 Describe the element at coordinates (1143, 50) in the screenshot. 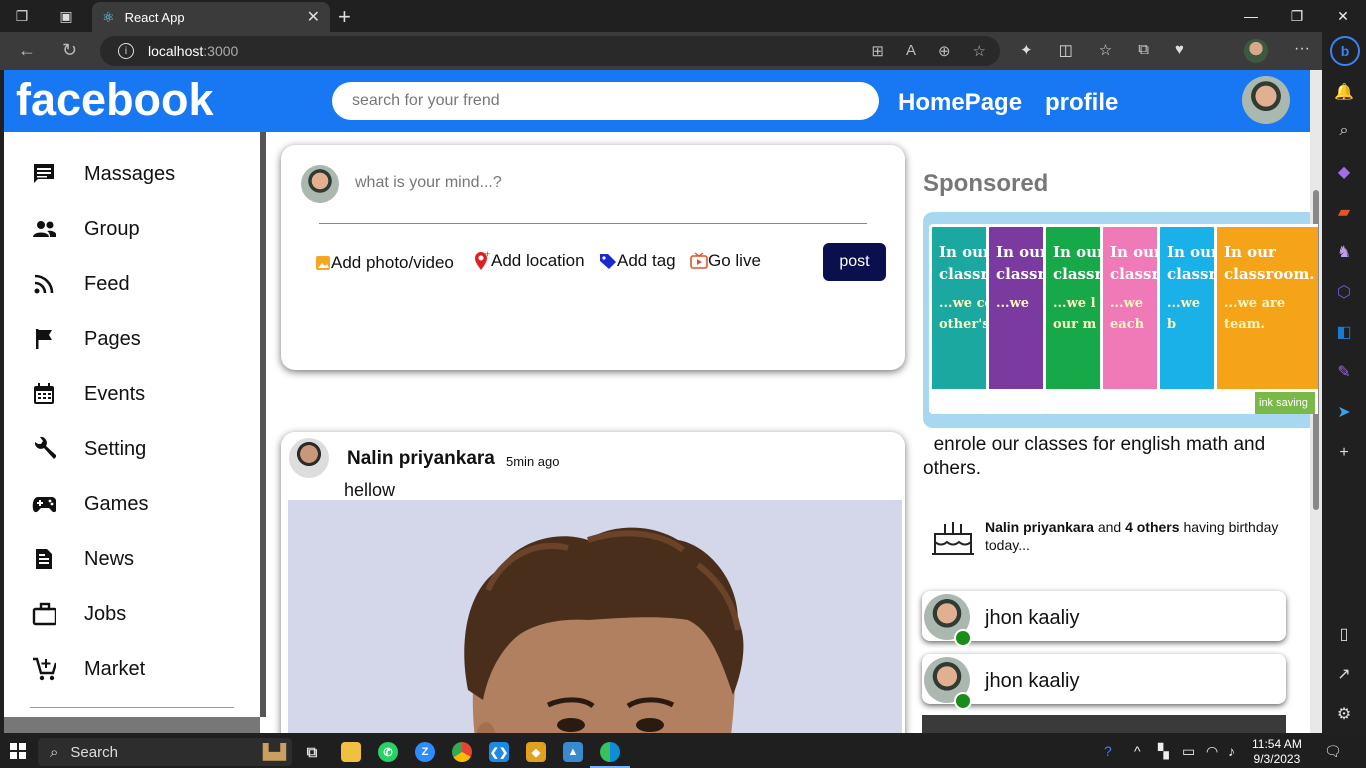

I see `collections-icon: ⧉` at that location.